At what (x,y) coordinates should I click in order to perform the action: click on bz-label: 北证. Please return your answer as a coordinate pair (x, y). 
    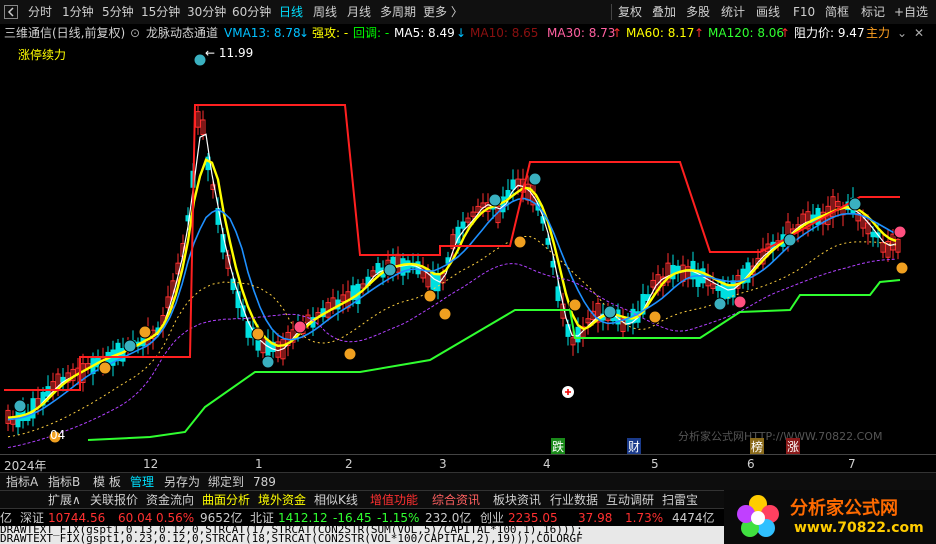
    Looking at the image, I should click on (262, 518).